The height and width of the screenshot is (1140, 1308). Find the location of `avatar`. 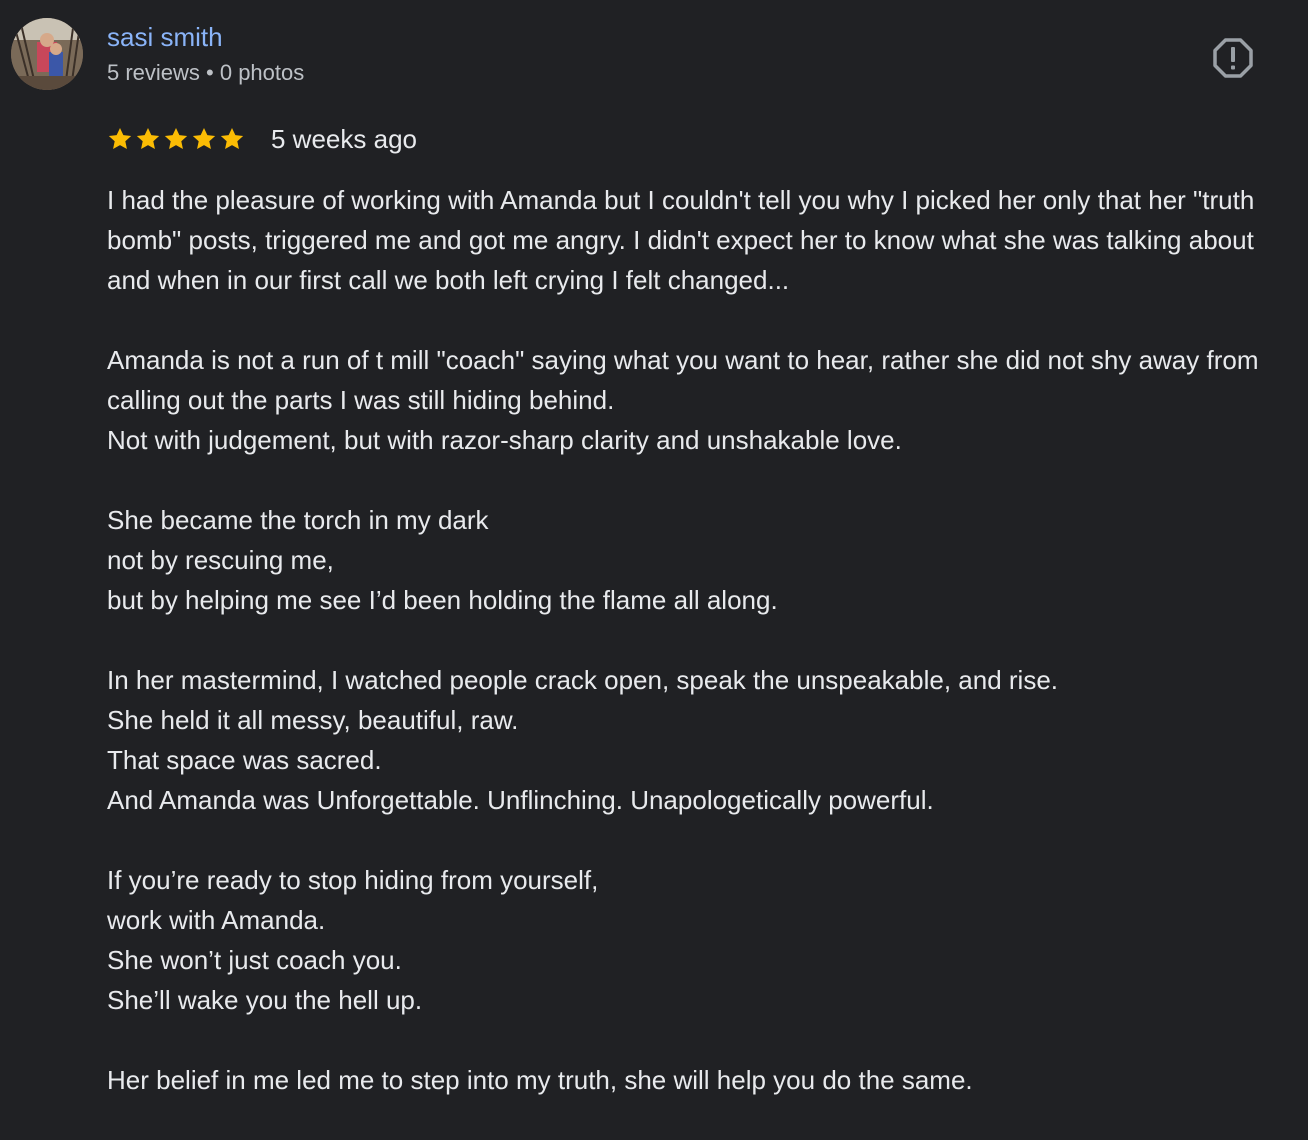

avatar is located at coordinates (47, 54).